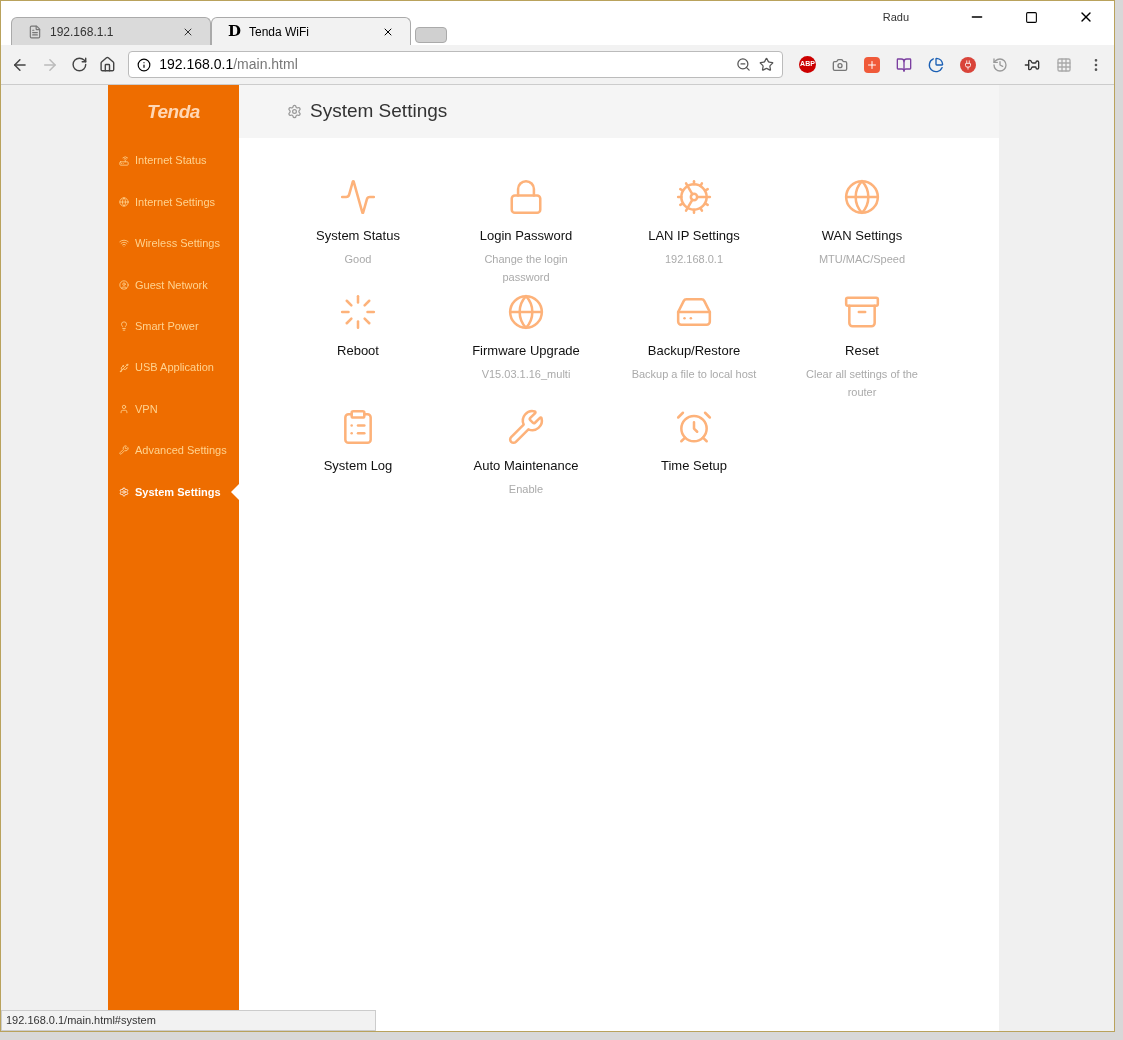  Describe the element at coordinates (124, 326) in the screenshot. I see `lightbulb-icon` at that location.